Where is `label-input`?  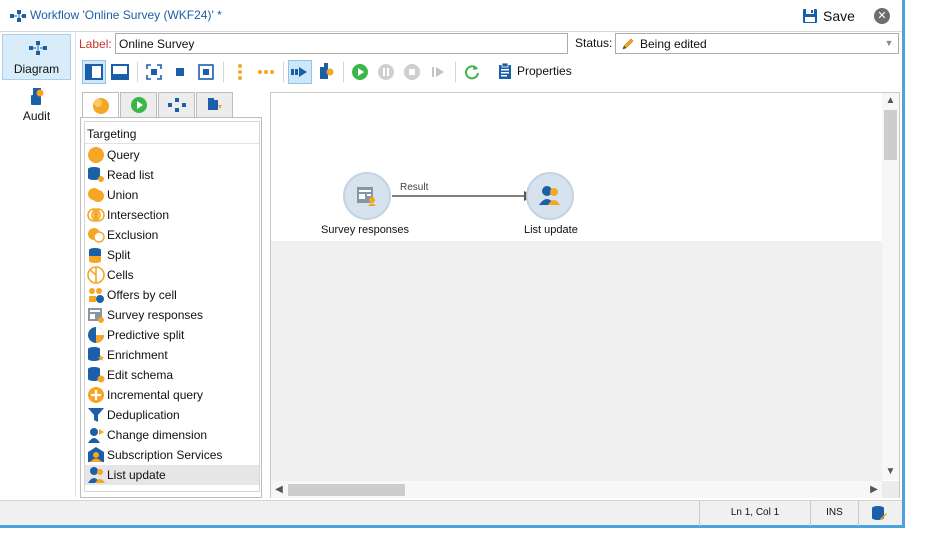 label-input is located at coordinates (341, 43).